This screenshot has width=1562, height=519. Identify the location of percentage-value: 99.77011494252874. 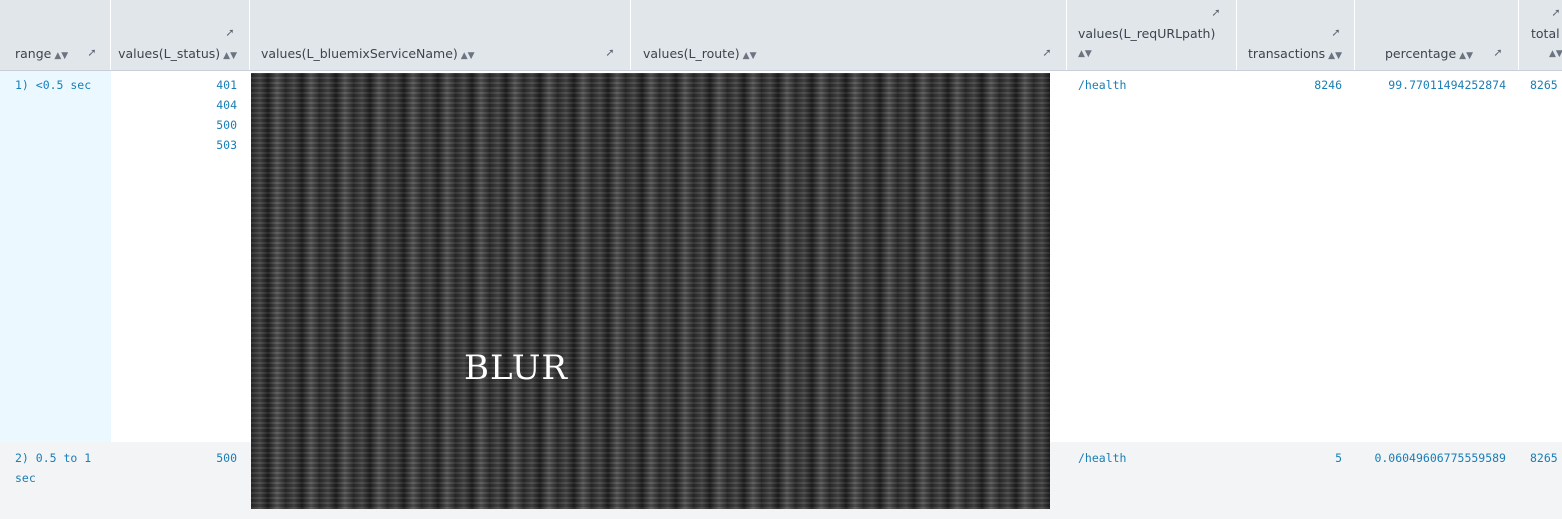
(1433, 85).